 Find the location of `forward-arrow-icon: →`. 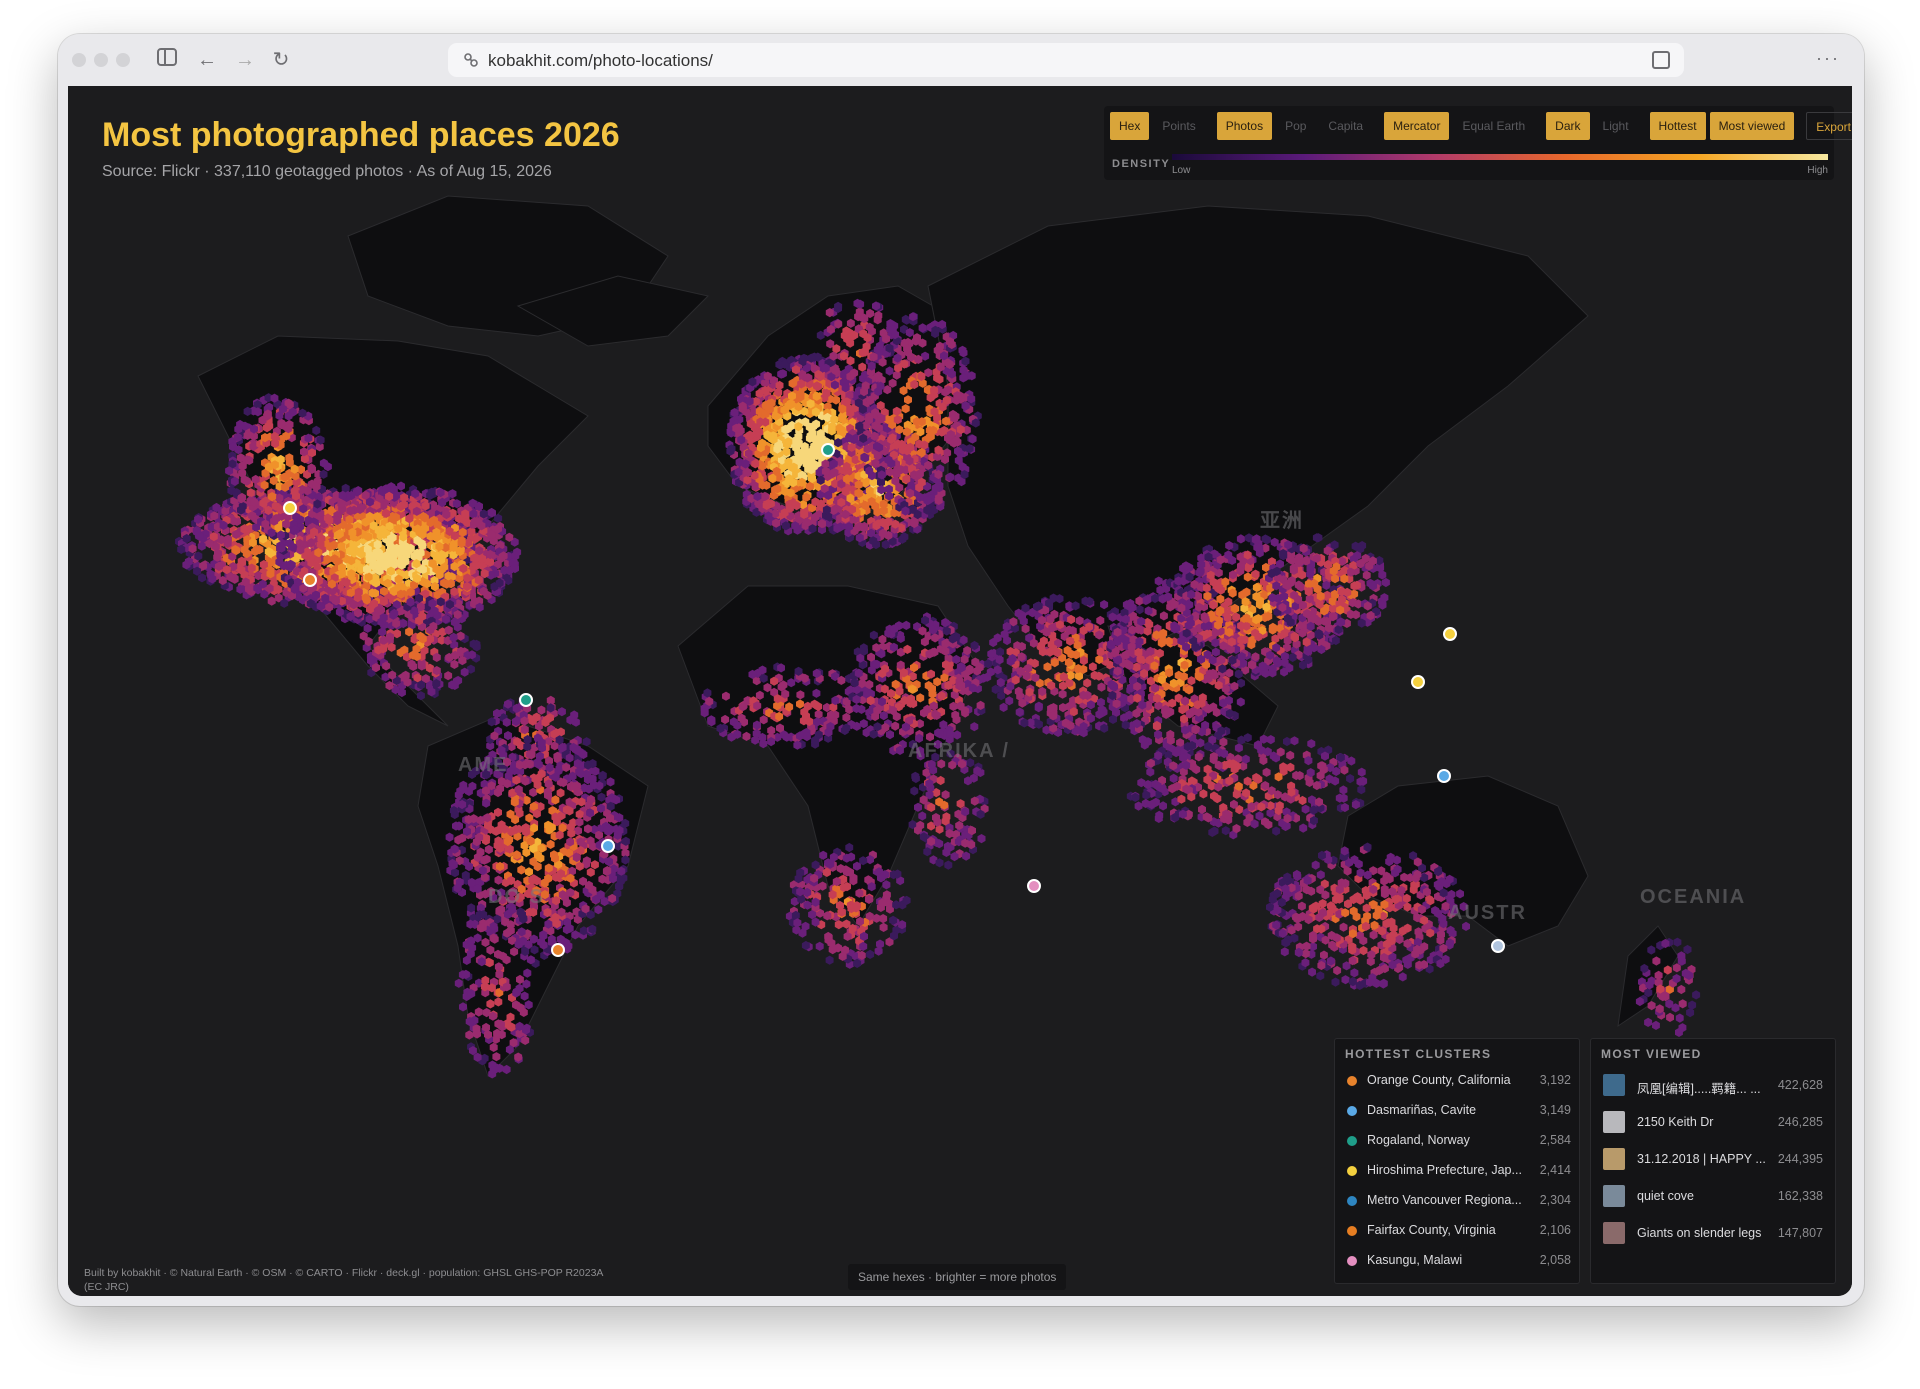

forward-arrow-icon: → is located at coordinates (245, 60).